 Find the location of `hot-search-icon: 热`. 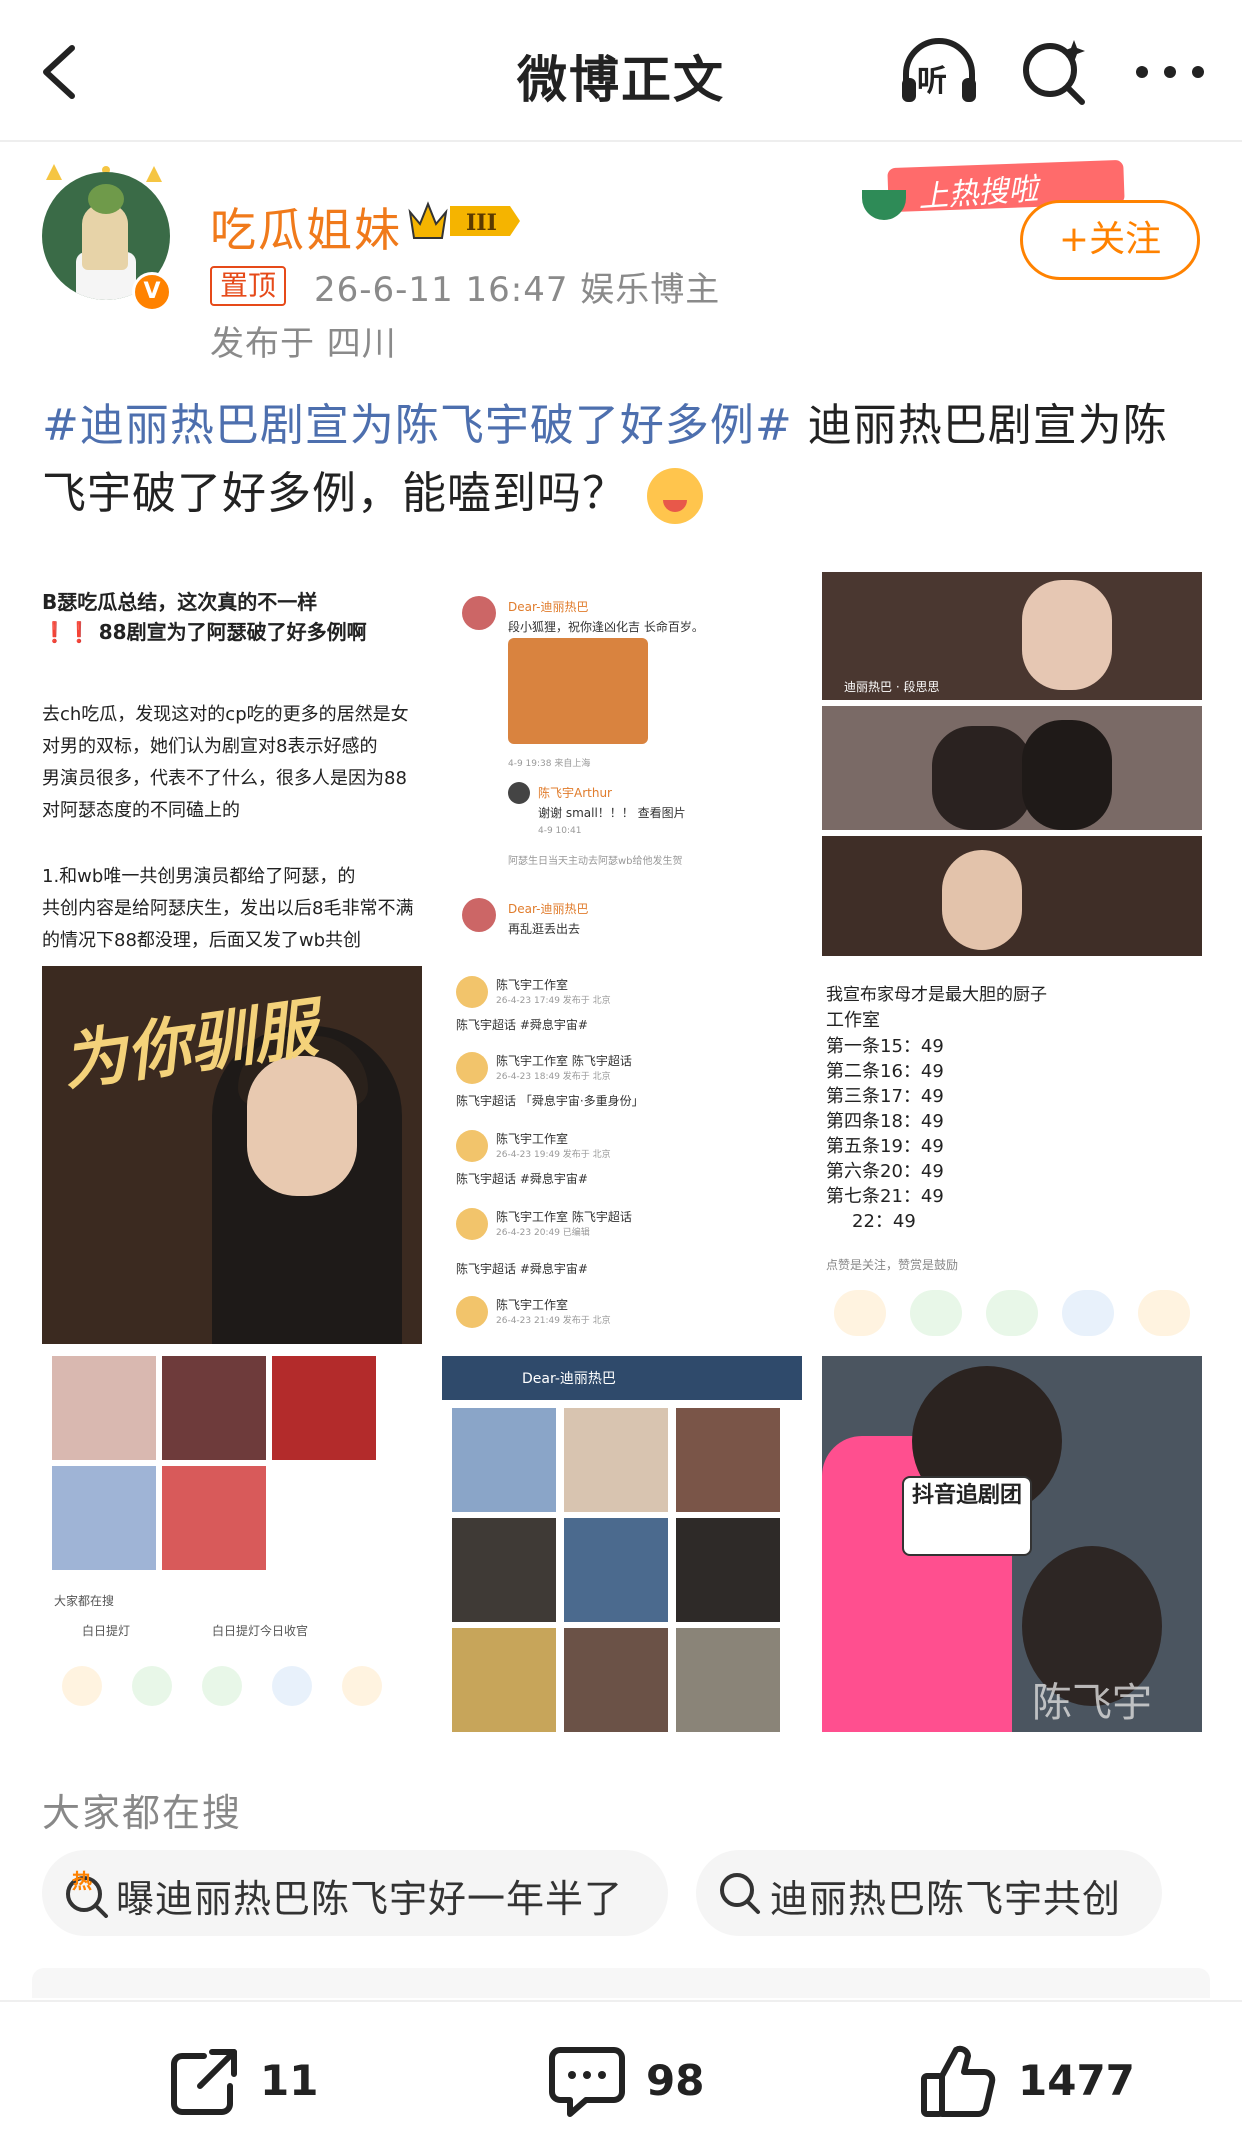

hot-search-icon: 热 is located at coordinates (87, 1893).